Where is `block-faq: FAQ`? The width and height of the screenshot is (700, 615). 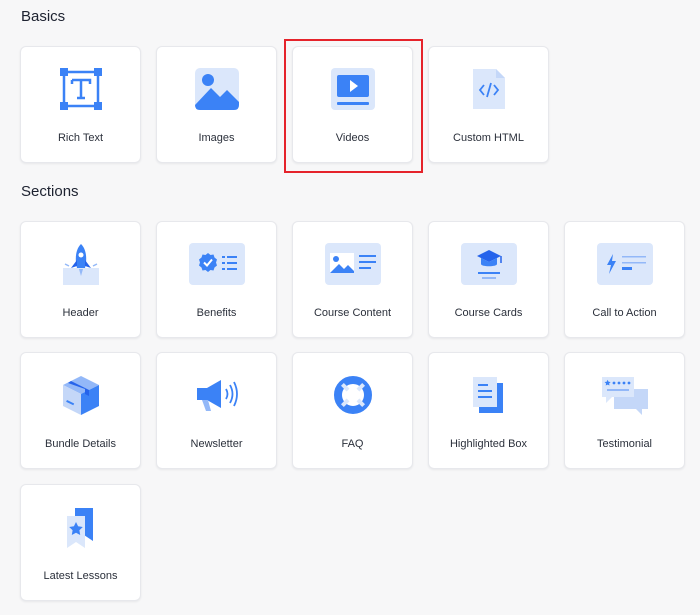
block-faq: FAQ is located at coordinates (352, 410).